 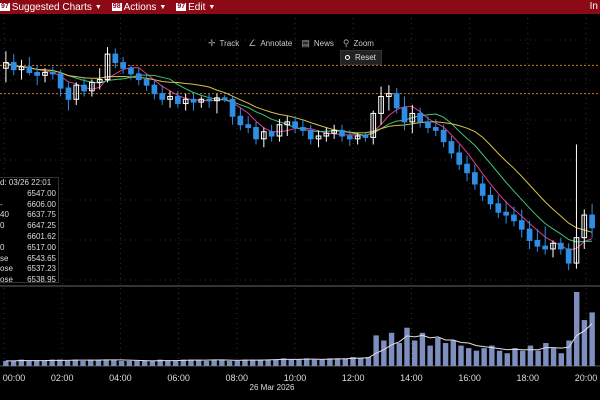 I want to click on annotate-label: Annotate, so click(x=276, y=43).